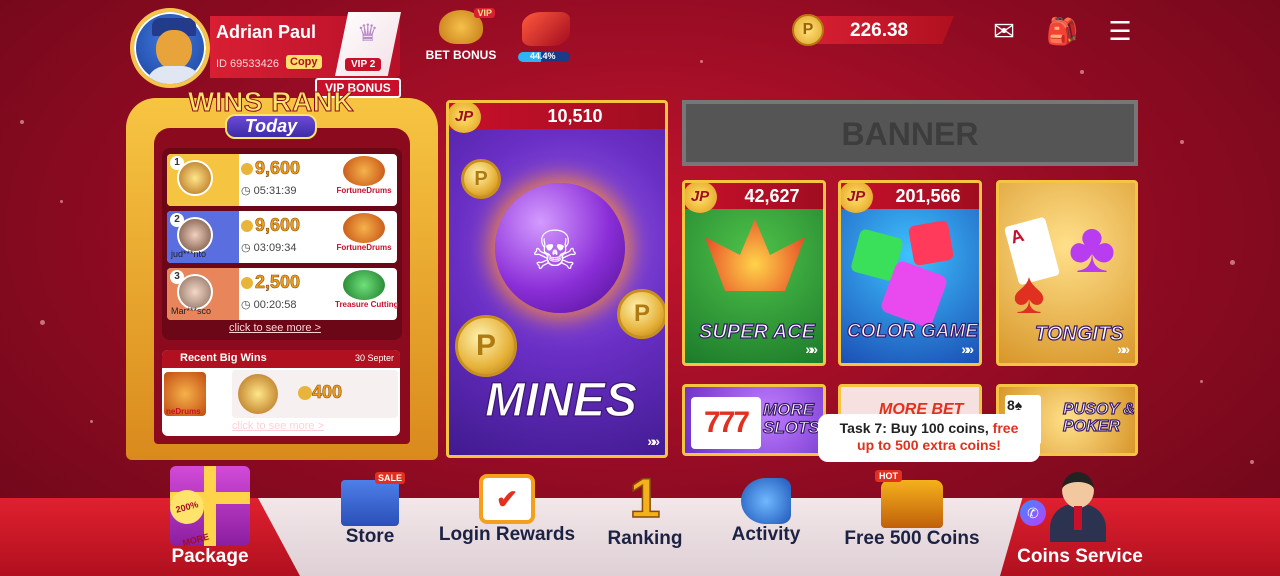 The width and height of the screenshot is (1280, 576). What do you see at coordinates (1033, 513) in the screenshot?
I see `messenger-icon: ✆` at bounding box center [1033, 513].